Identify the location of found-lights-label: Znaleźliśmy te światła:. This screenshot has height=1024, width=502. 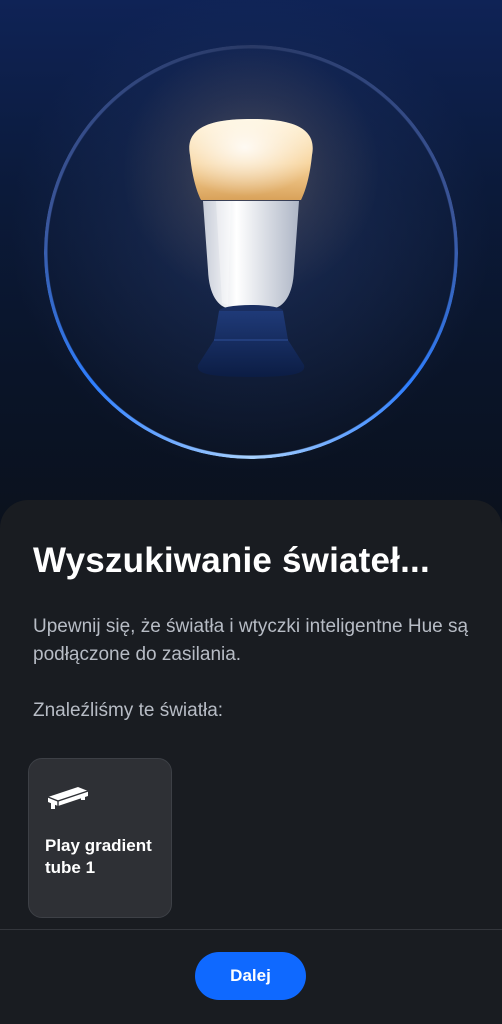
(128, 710).